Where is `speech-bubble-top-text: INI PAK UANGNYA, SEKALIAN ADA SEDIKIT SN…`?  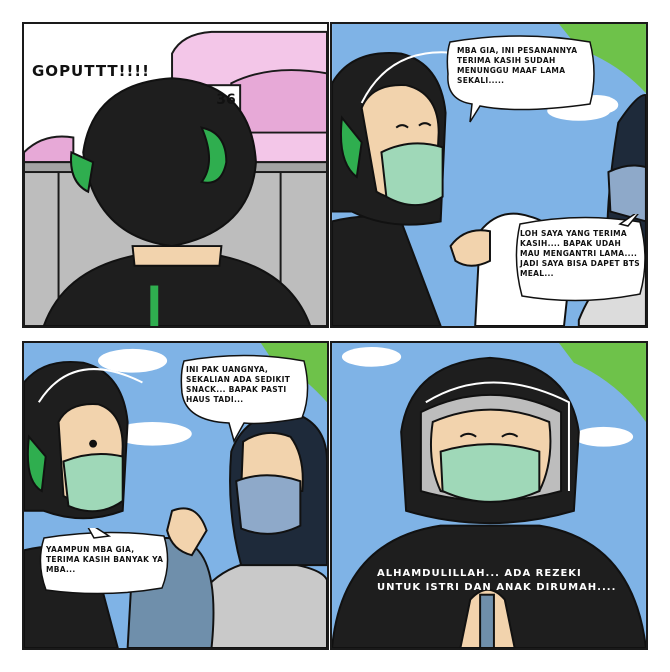
speech-bubble-top-text: INI PAK UANGNYA, SEKALIAN ADA SEDIKIT SN… is located at coordinates (238, 384).